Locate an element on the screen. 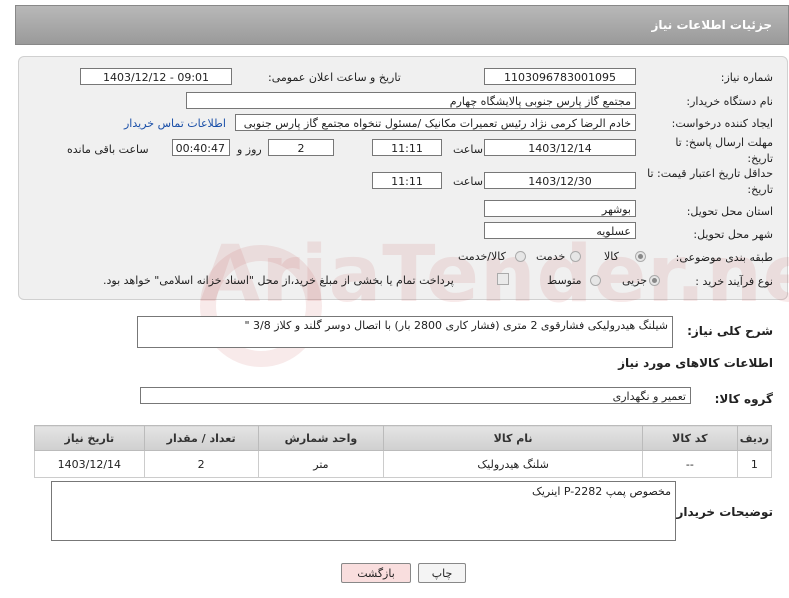 The width and height of the screenshot is (789, 598). category-option-service: خدمت is located at coordinates (551, 256).